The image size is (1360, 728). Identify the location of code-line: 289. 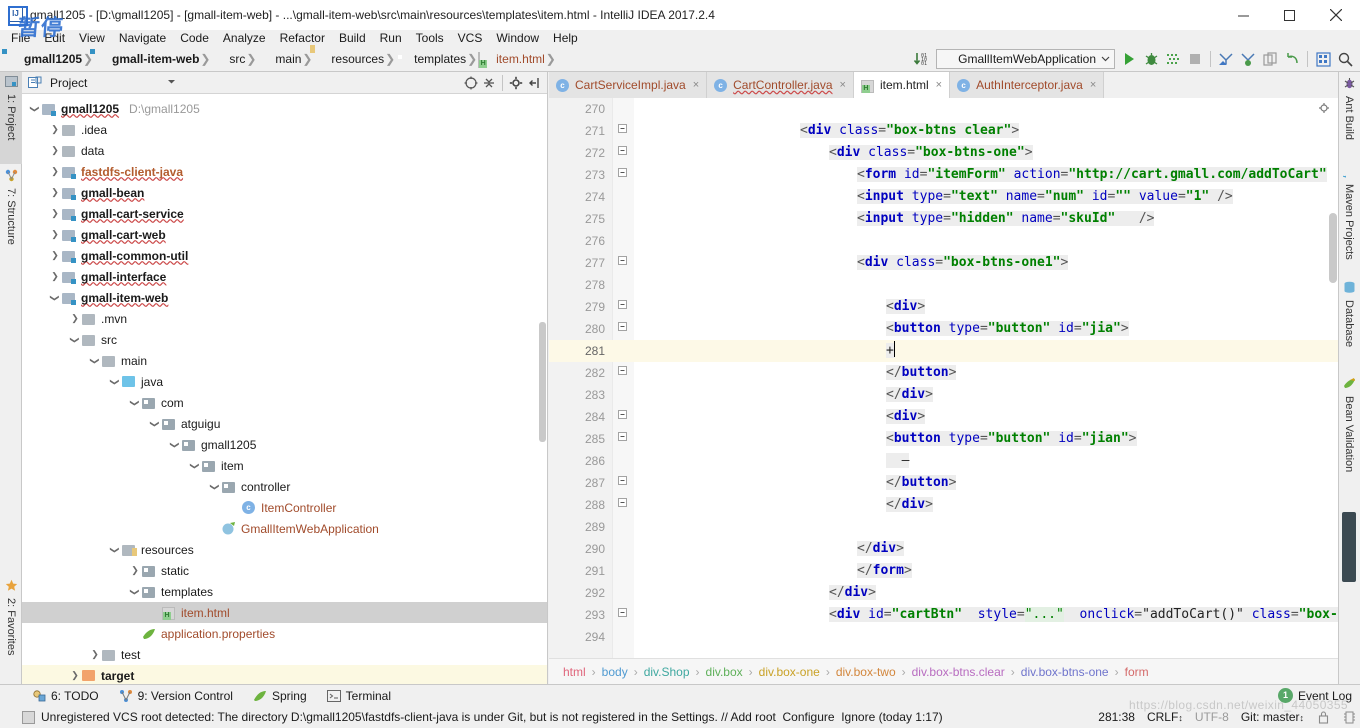
(943, 527).